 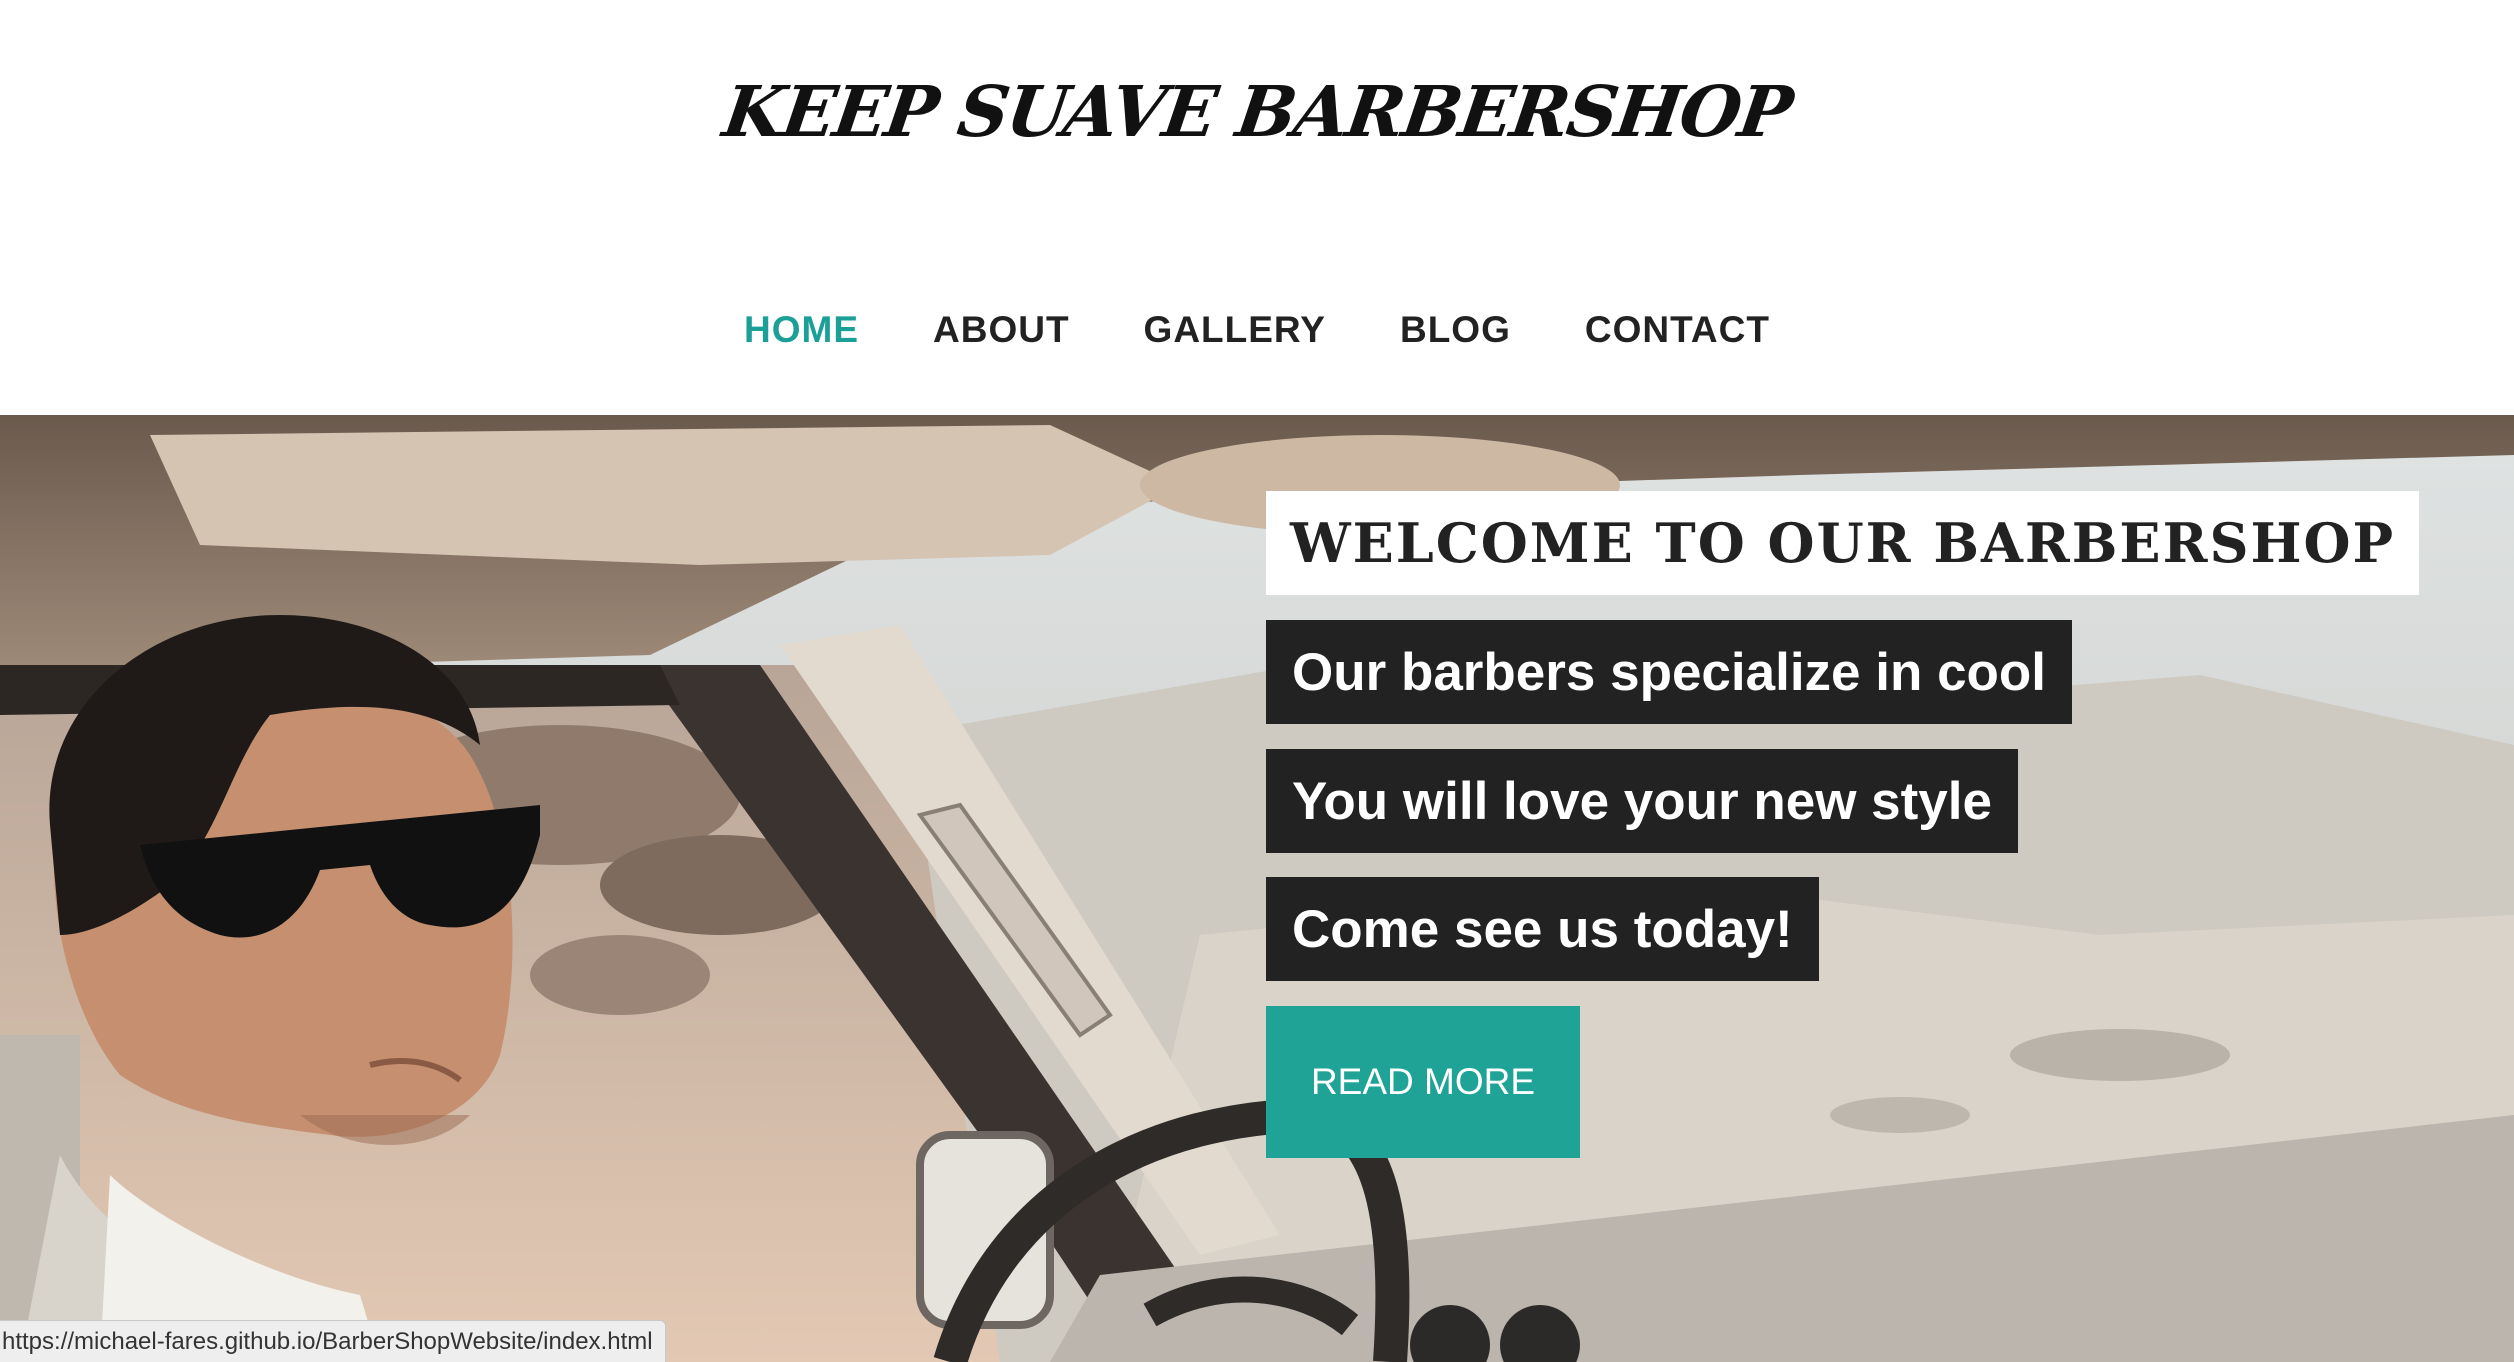 I want to click on hero-line-1: Our barbers specialize in cool, so click(x=1669, y=672).